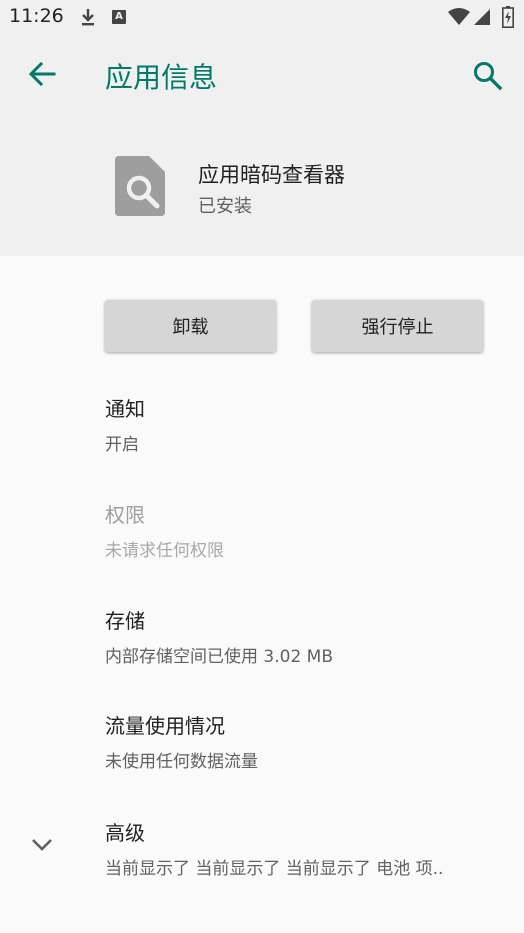 This screenshot has width=524, height=933. Describe the element at coordinates (161, 77) in the screenshot. I see `page-title: 应用信息` at that location.